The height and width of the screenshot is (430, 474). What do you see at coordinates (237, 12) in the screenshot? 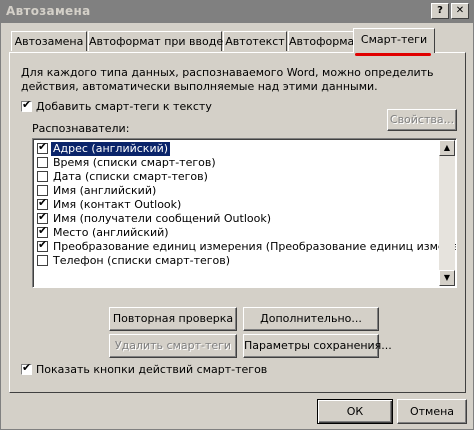
I see `title-bar: Автозамена ? ✕` at bounding box center [237, 12].